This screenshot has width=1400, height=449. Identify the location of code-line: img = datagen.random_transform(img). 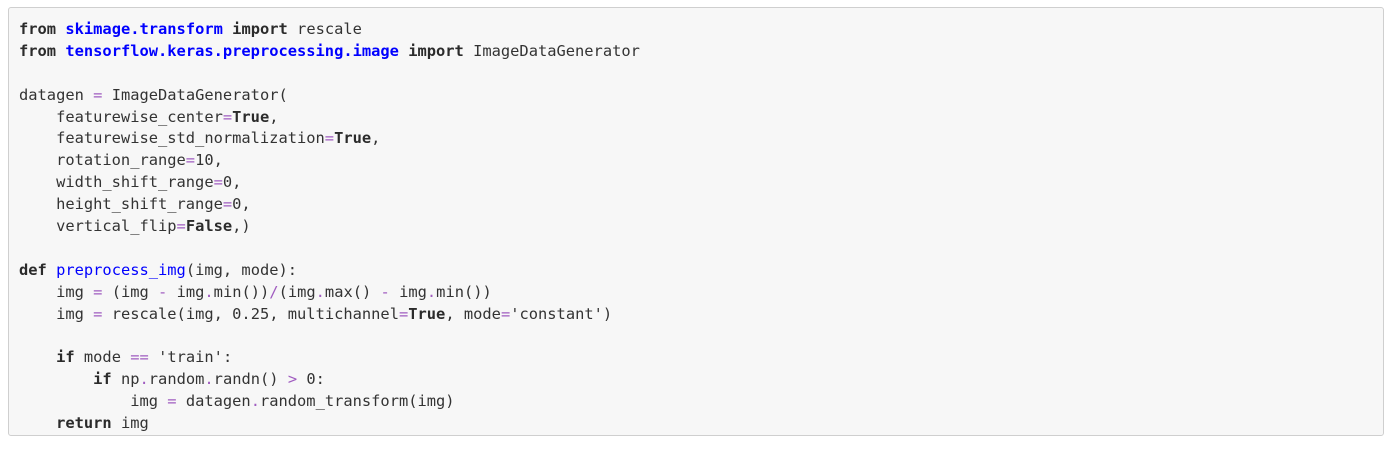
(329, 402).